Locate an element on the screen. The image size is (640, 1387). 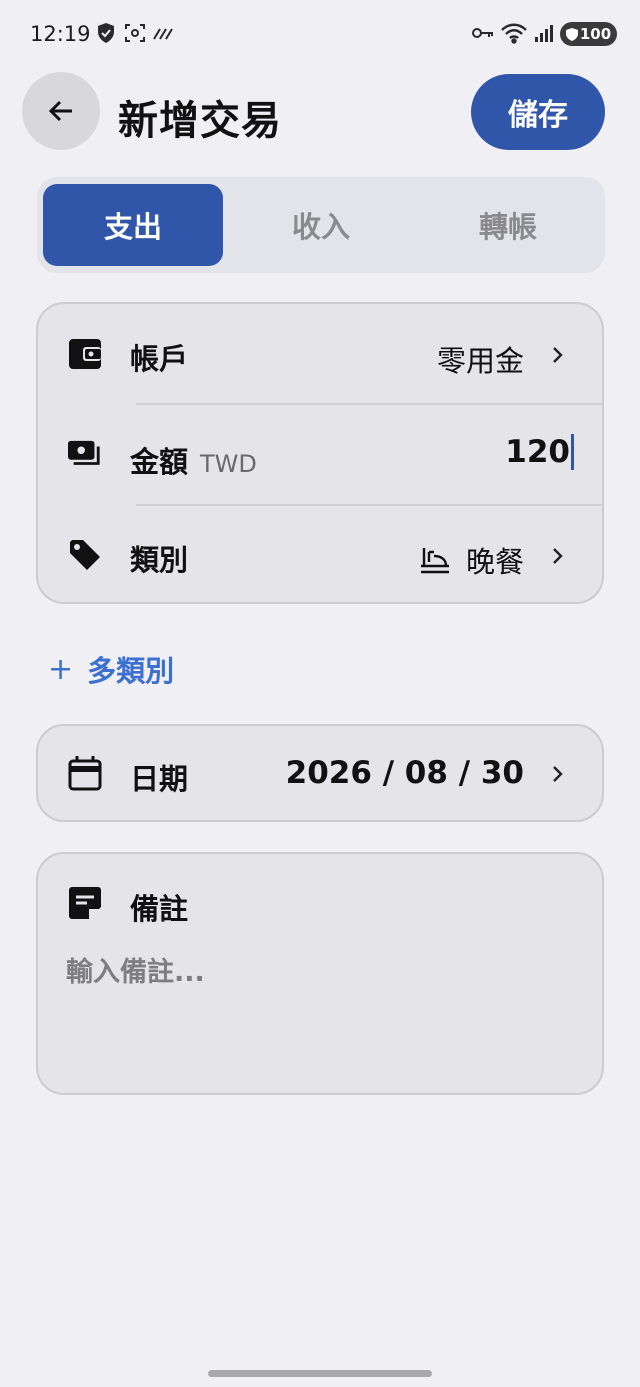
amount-row: 金額 TWD 120 is located at coordinates (320, 454).